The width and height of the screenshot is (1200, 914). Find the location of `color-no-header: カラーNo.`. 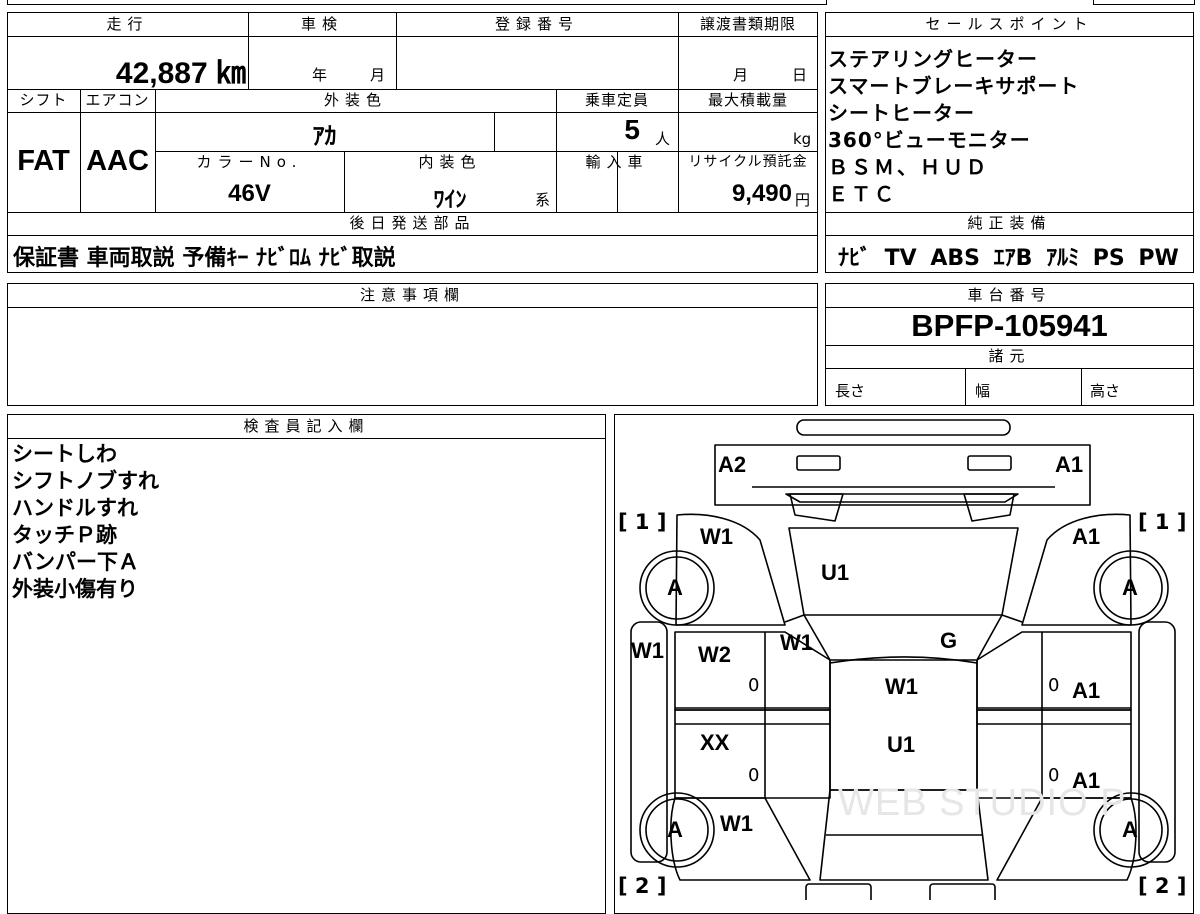

color-no-header: カラーNo. is located at coordinates (249, 162).